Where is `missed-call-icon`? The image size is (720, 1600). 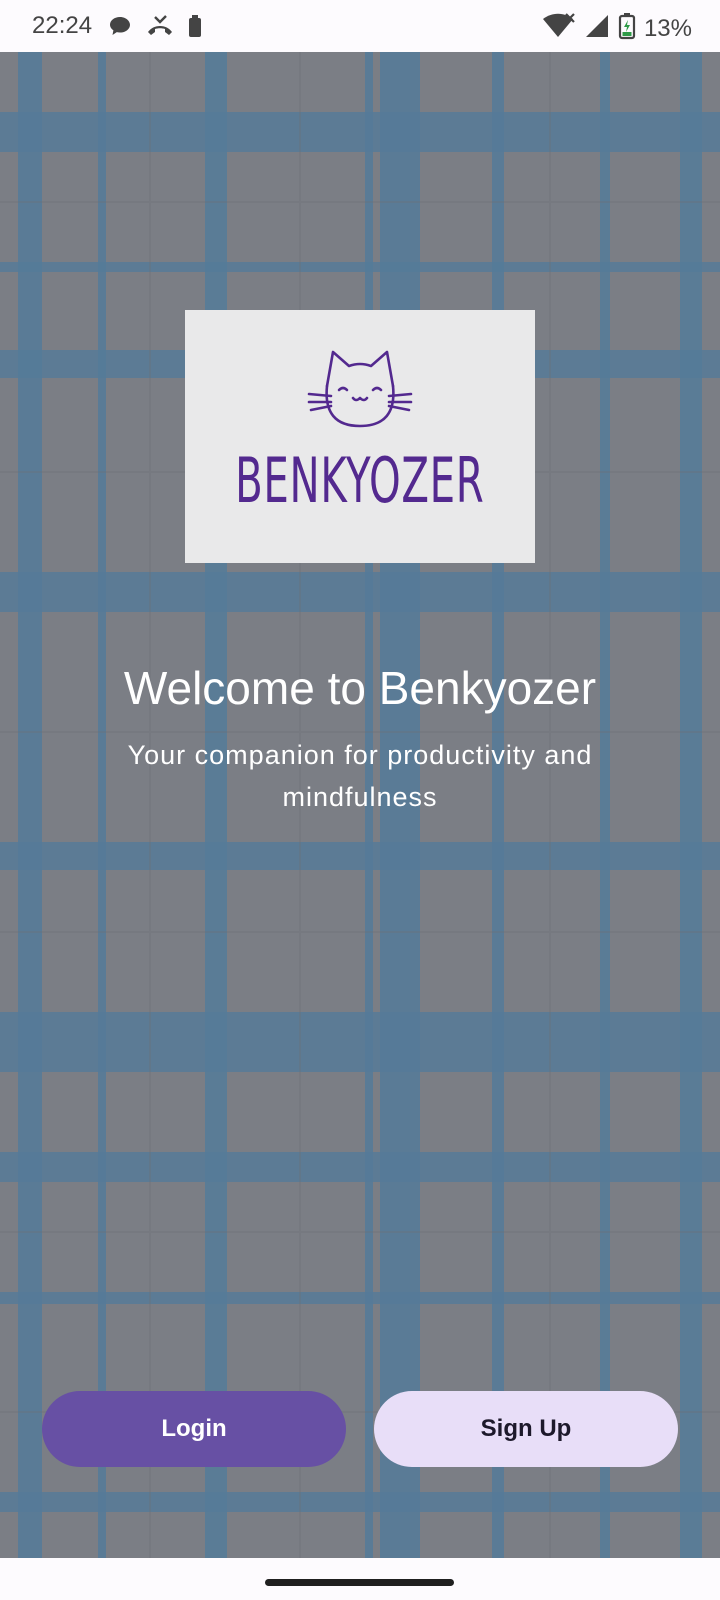
missed-call-icon is located at coordinates (160, 28).